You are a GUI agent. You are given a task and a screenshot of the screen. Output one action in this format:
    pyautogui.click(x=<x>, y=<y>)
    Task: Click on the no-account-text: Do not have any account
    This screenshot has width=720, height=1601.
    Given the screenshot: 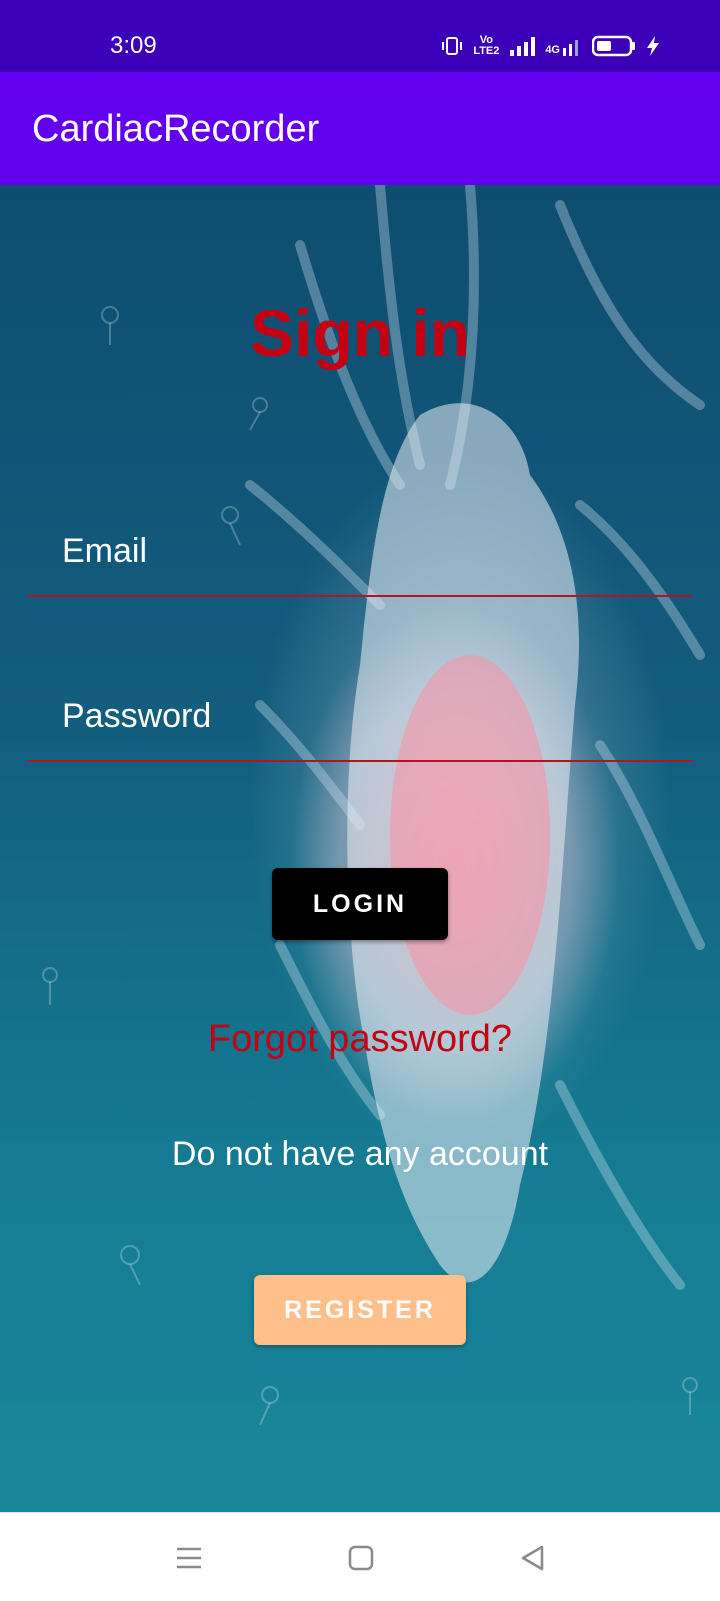 What is the action you would take?
    pyautogui.click(x=360, y=1154)
    